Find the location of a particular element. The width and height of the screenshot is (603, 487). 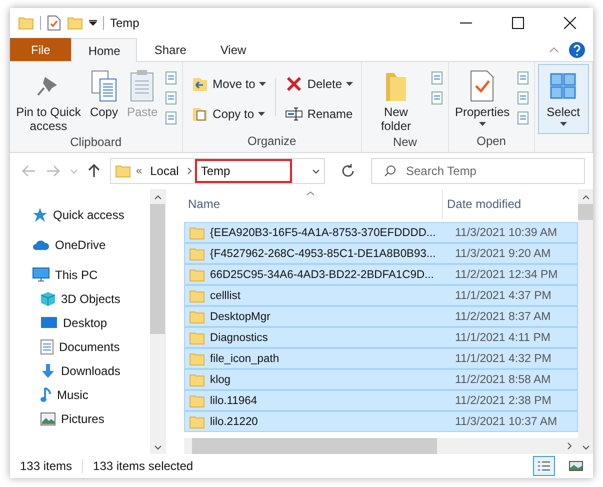

close-icon is located at coordinates (570, 23).